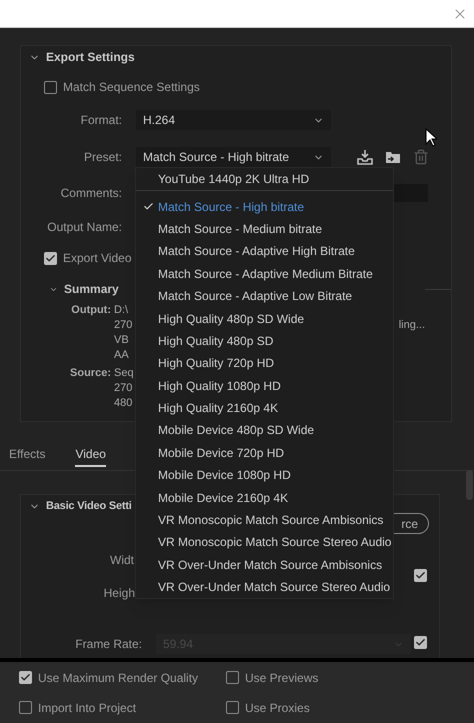  I want to click on checkbox-label: Export Video, so click(97, 258).